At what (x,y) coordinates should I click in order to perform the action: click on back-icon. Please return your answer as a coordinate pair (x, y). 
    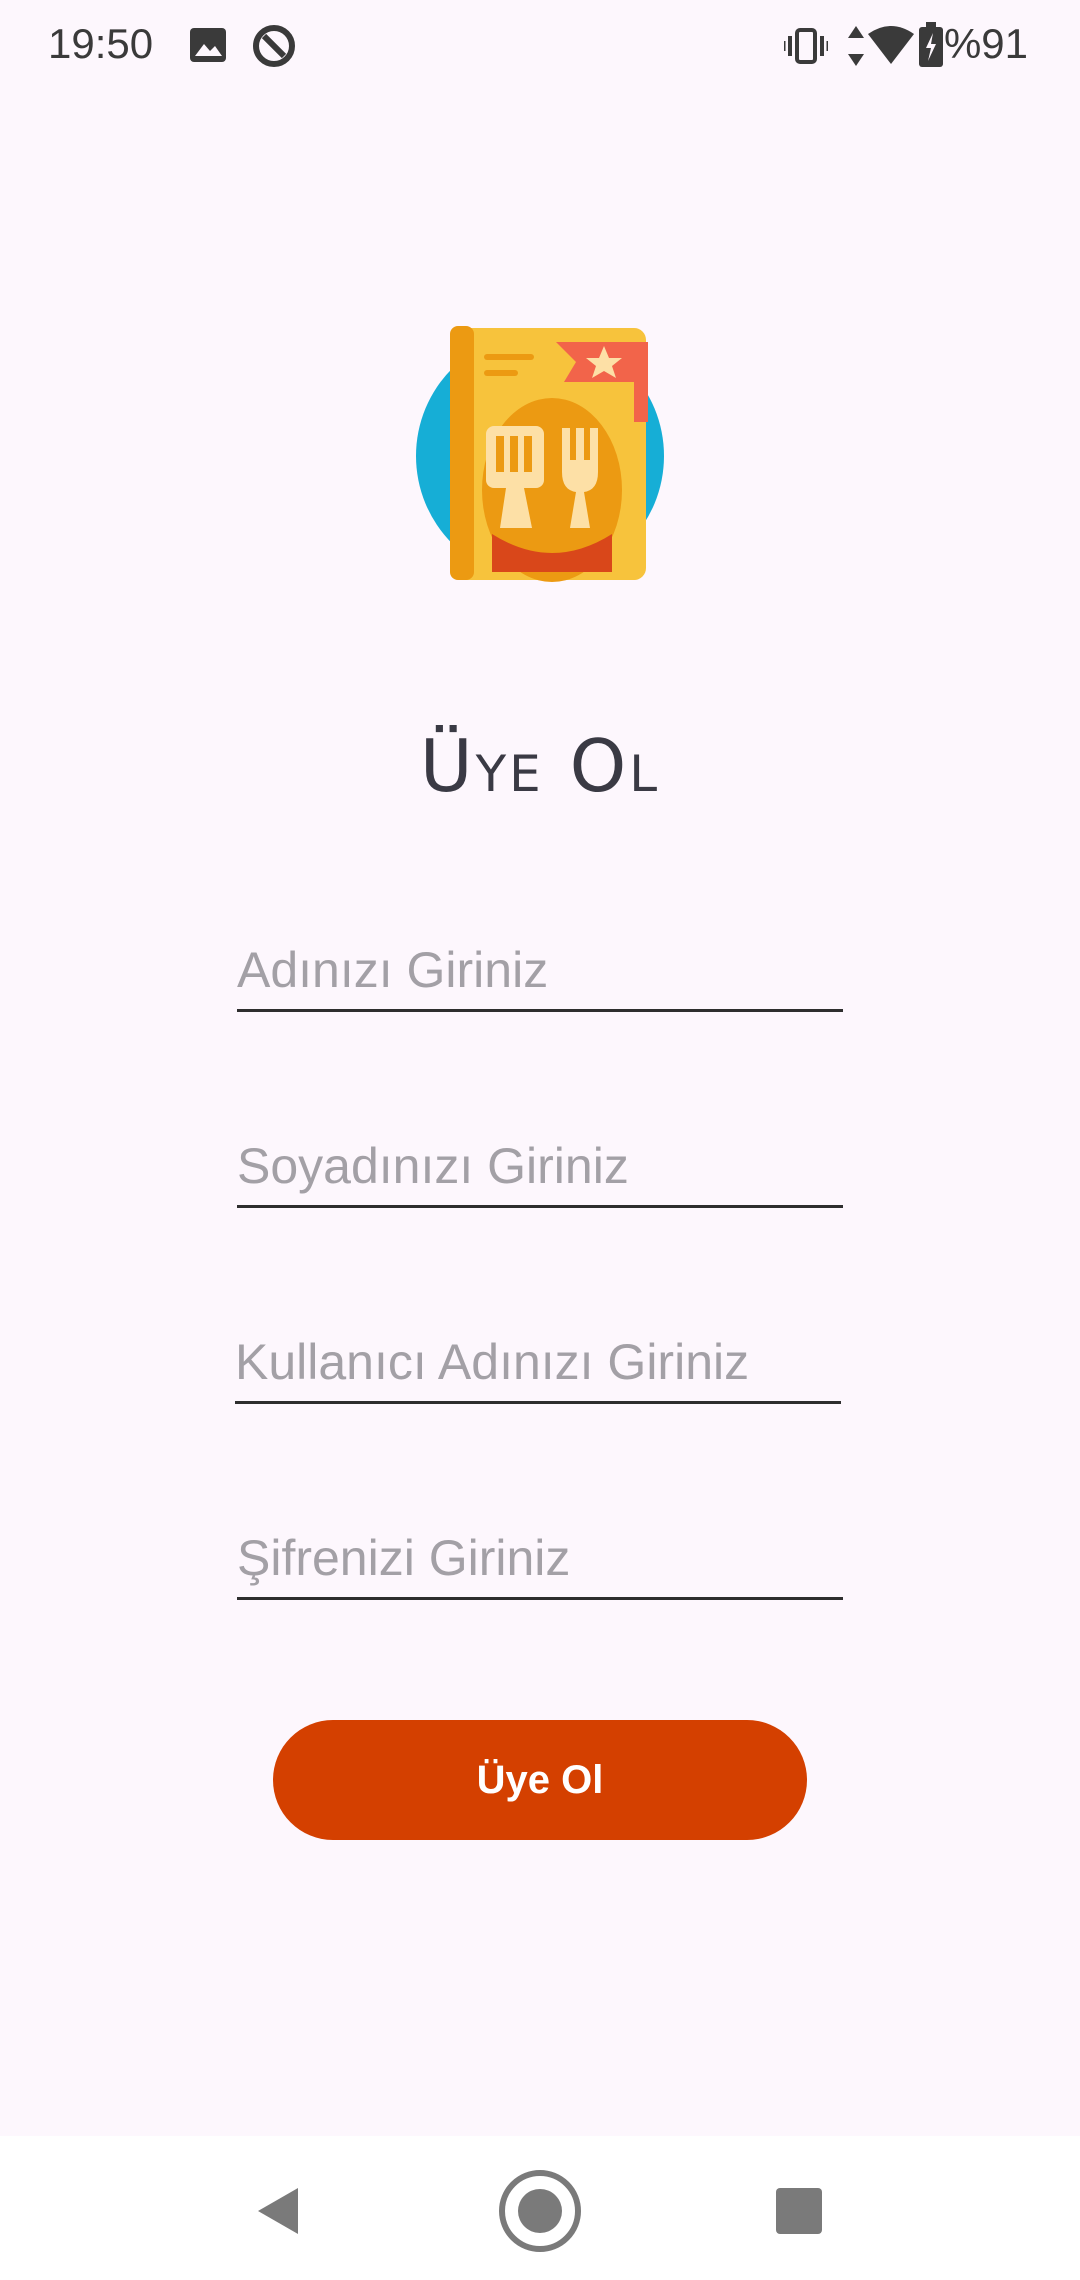
    Looking at the image, I should click on (279, 2211).